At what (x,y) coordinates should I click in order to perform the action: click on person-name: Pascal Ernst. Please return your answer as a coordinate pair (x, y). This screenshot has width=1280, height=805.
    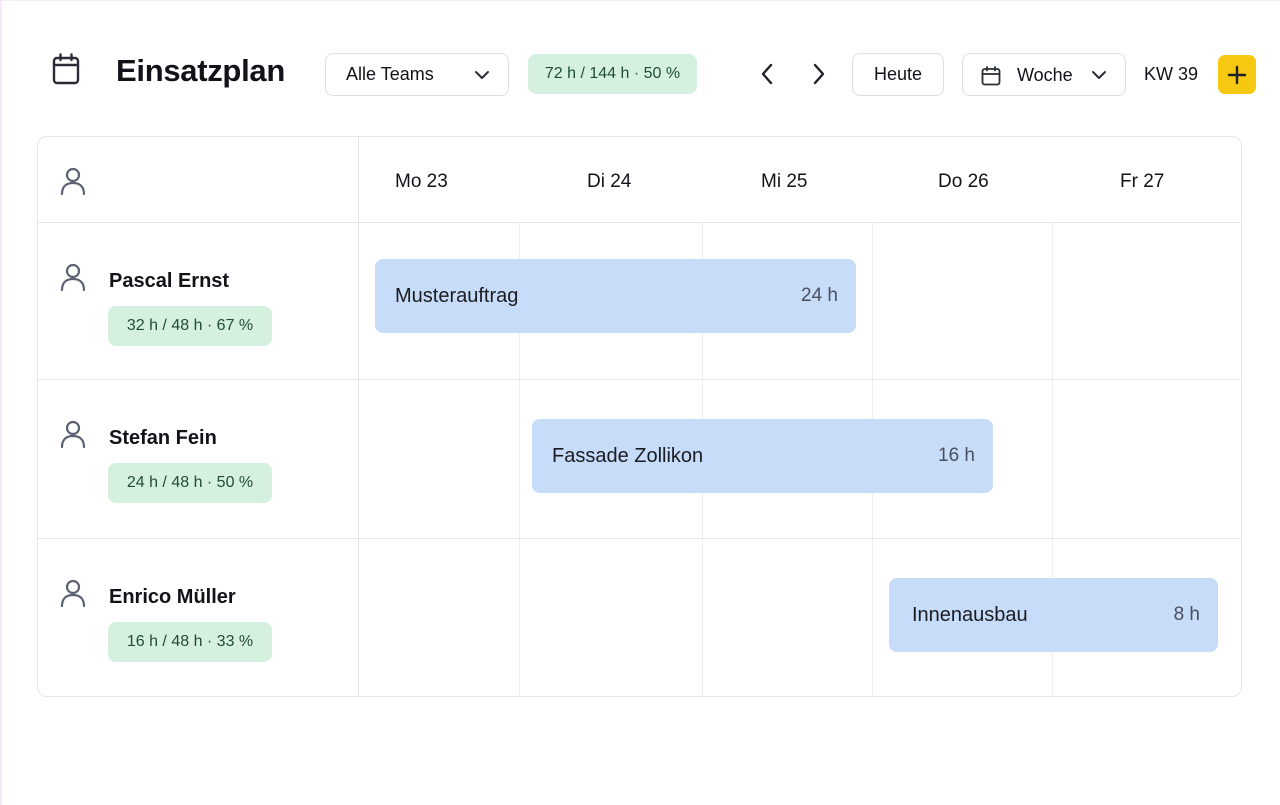
    Looking at the image, I should click on (169, 281).